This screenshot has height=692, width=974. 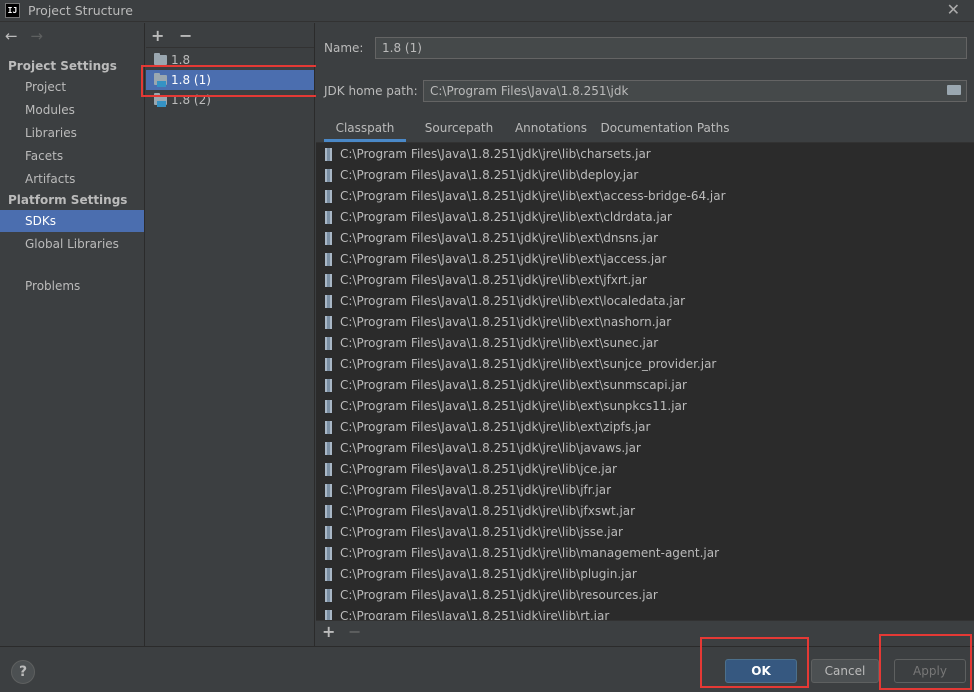 I want to click on forward-arrow-icon: →, so click(x=36, y=36).